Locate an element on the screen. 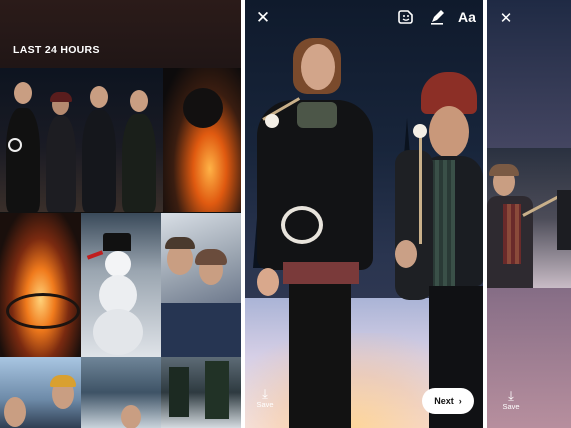 The width and height of the screenshot is (571, 428). sticker-icon is located at coordinates (405, 17).